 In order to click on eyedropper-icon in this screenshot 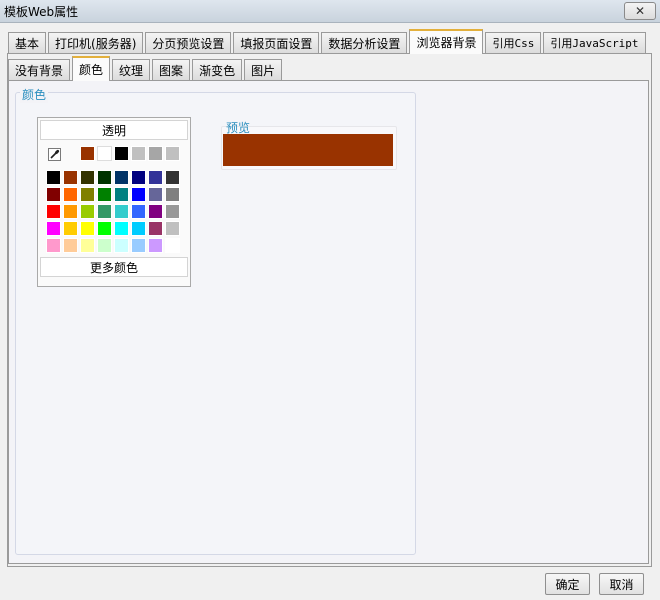, I will do `click(54, 154)`.